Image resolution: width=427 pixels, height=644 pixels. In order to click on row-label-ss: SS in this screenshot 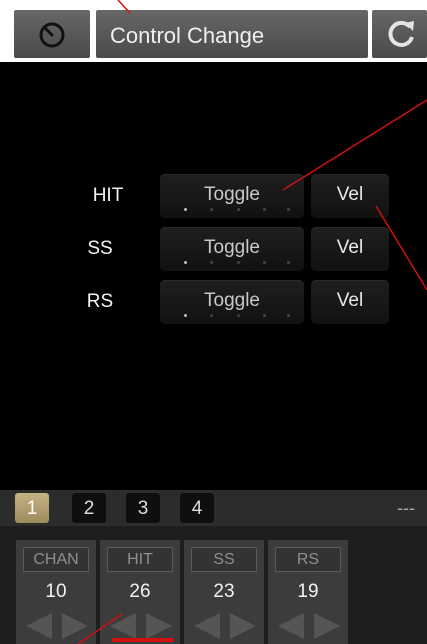, I will do `click(100, 248)`.